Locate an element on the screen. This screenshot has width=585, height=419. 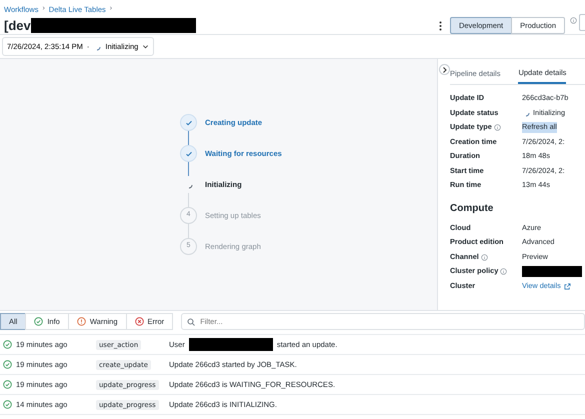
info-icon is located at coordinates (573, 20).